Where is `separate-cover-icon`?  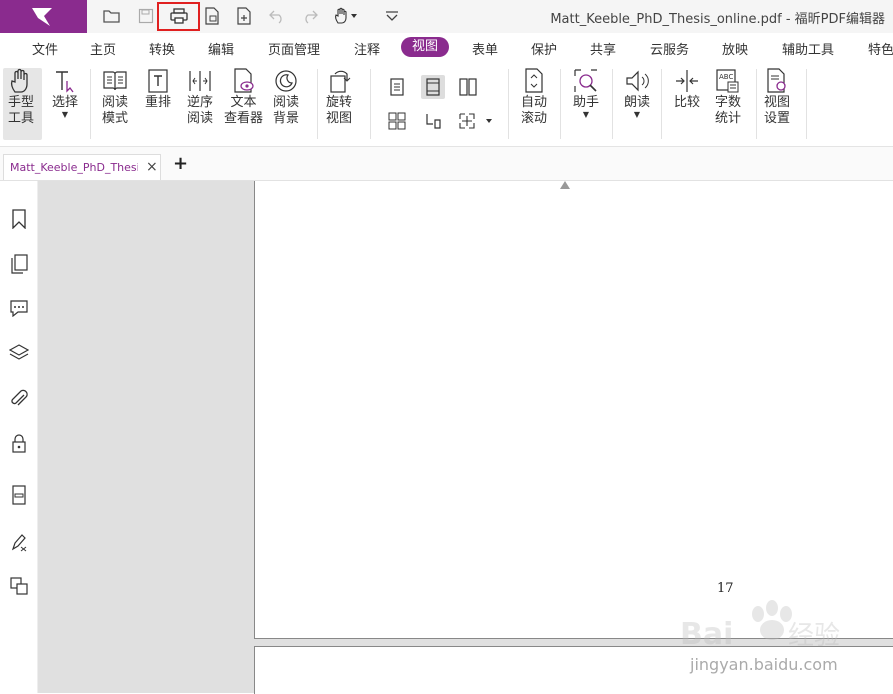 separate-cover-icon is located at coordinates (433, 121).